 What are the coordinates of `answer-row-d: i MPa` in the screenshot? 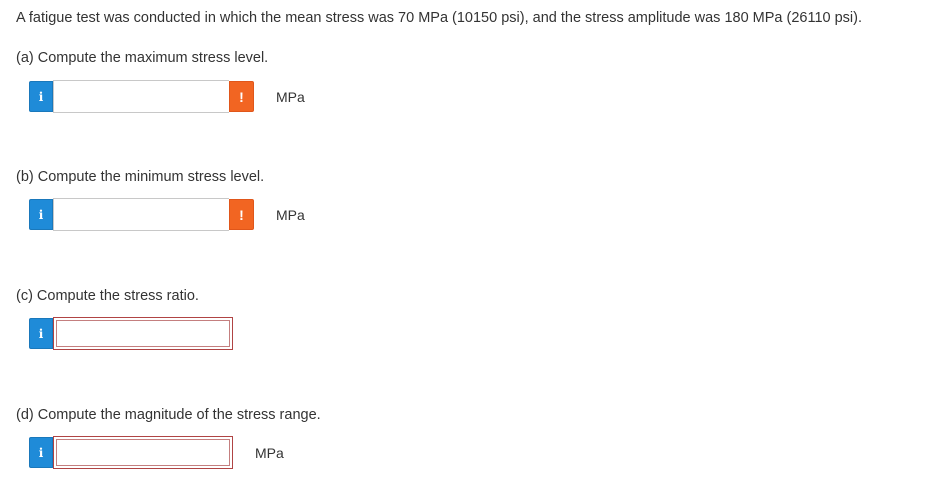 It's located at (156, 452).